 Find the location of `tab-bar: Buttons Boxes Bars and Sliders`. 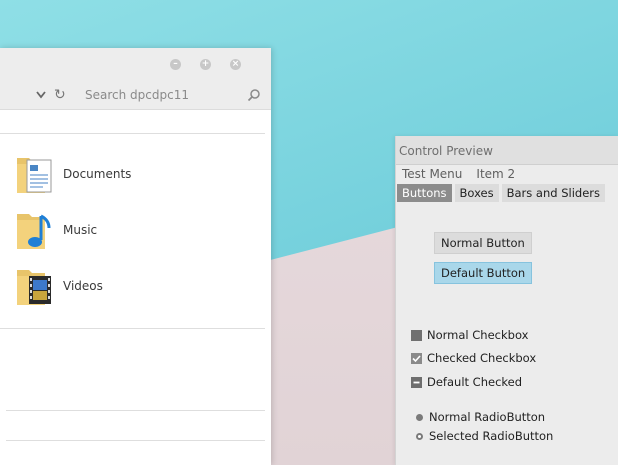

tab-bar: Buttons Boxes Bars and Sliders is located at coordinates (507, 193).